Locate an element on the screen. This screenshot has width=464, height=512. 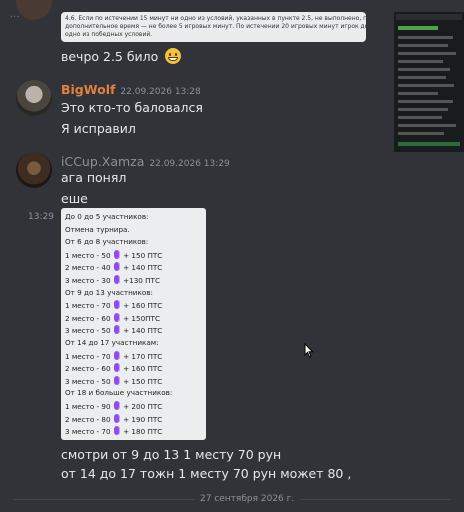
prize-row: 3 место - 50 + 140 ПТС is located at coordinates (114, 330).